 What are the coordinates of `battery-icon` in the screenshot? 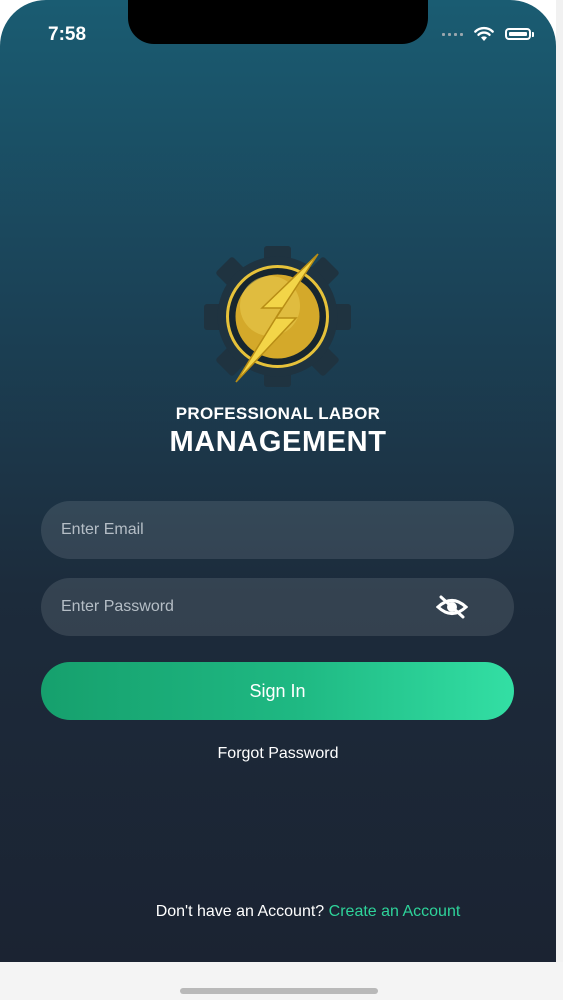 It's located at (519, 34).